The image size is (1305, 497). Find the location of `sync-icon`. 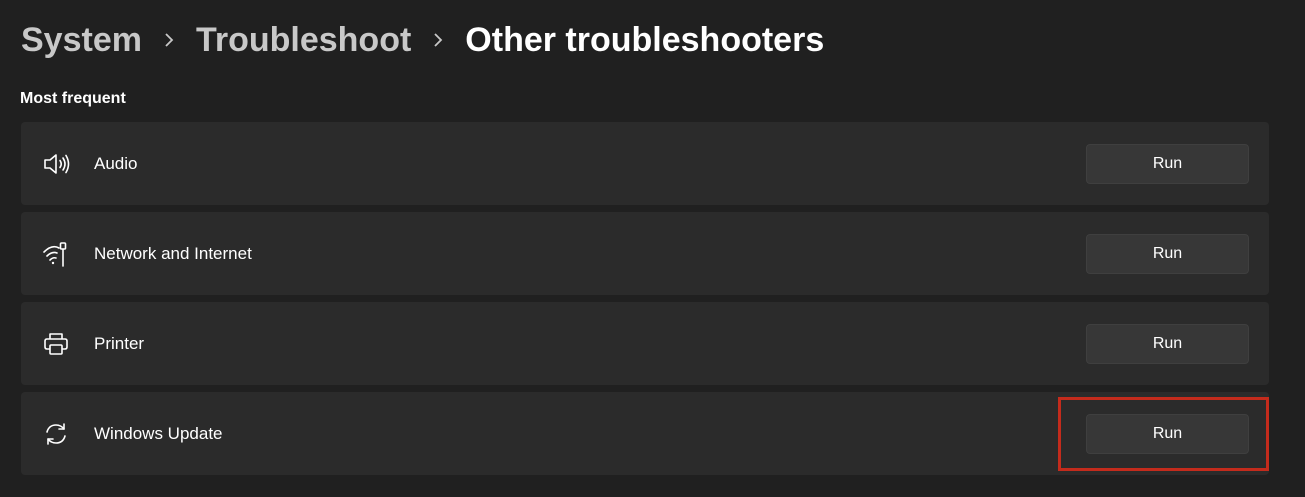

sync-icon is located at coordinates (56, 434).